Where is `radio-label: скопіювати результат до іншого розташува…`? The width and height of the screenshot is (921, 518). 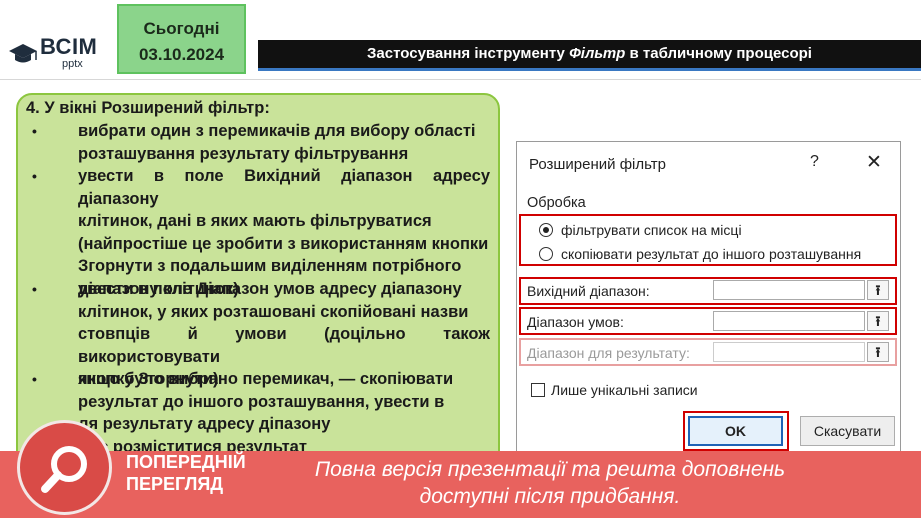
radio-label: скопіювати результат до іншого розташува… is located at coordinates (711, 254).